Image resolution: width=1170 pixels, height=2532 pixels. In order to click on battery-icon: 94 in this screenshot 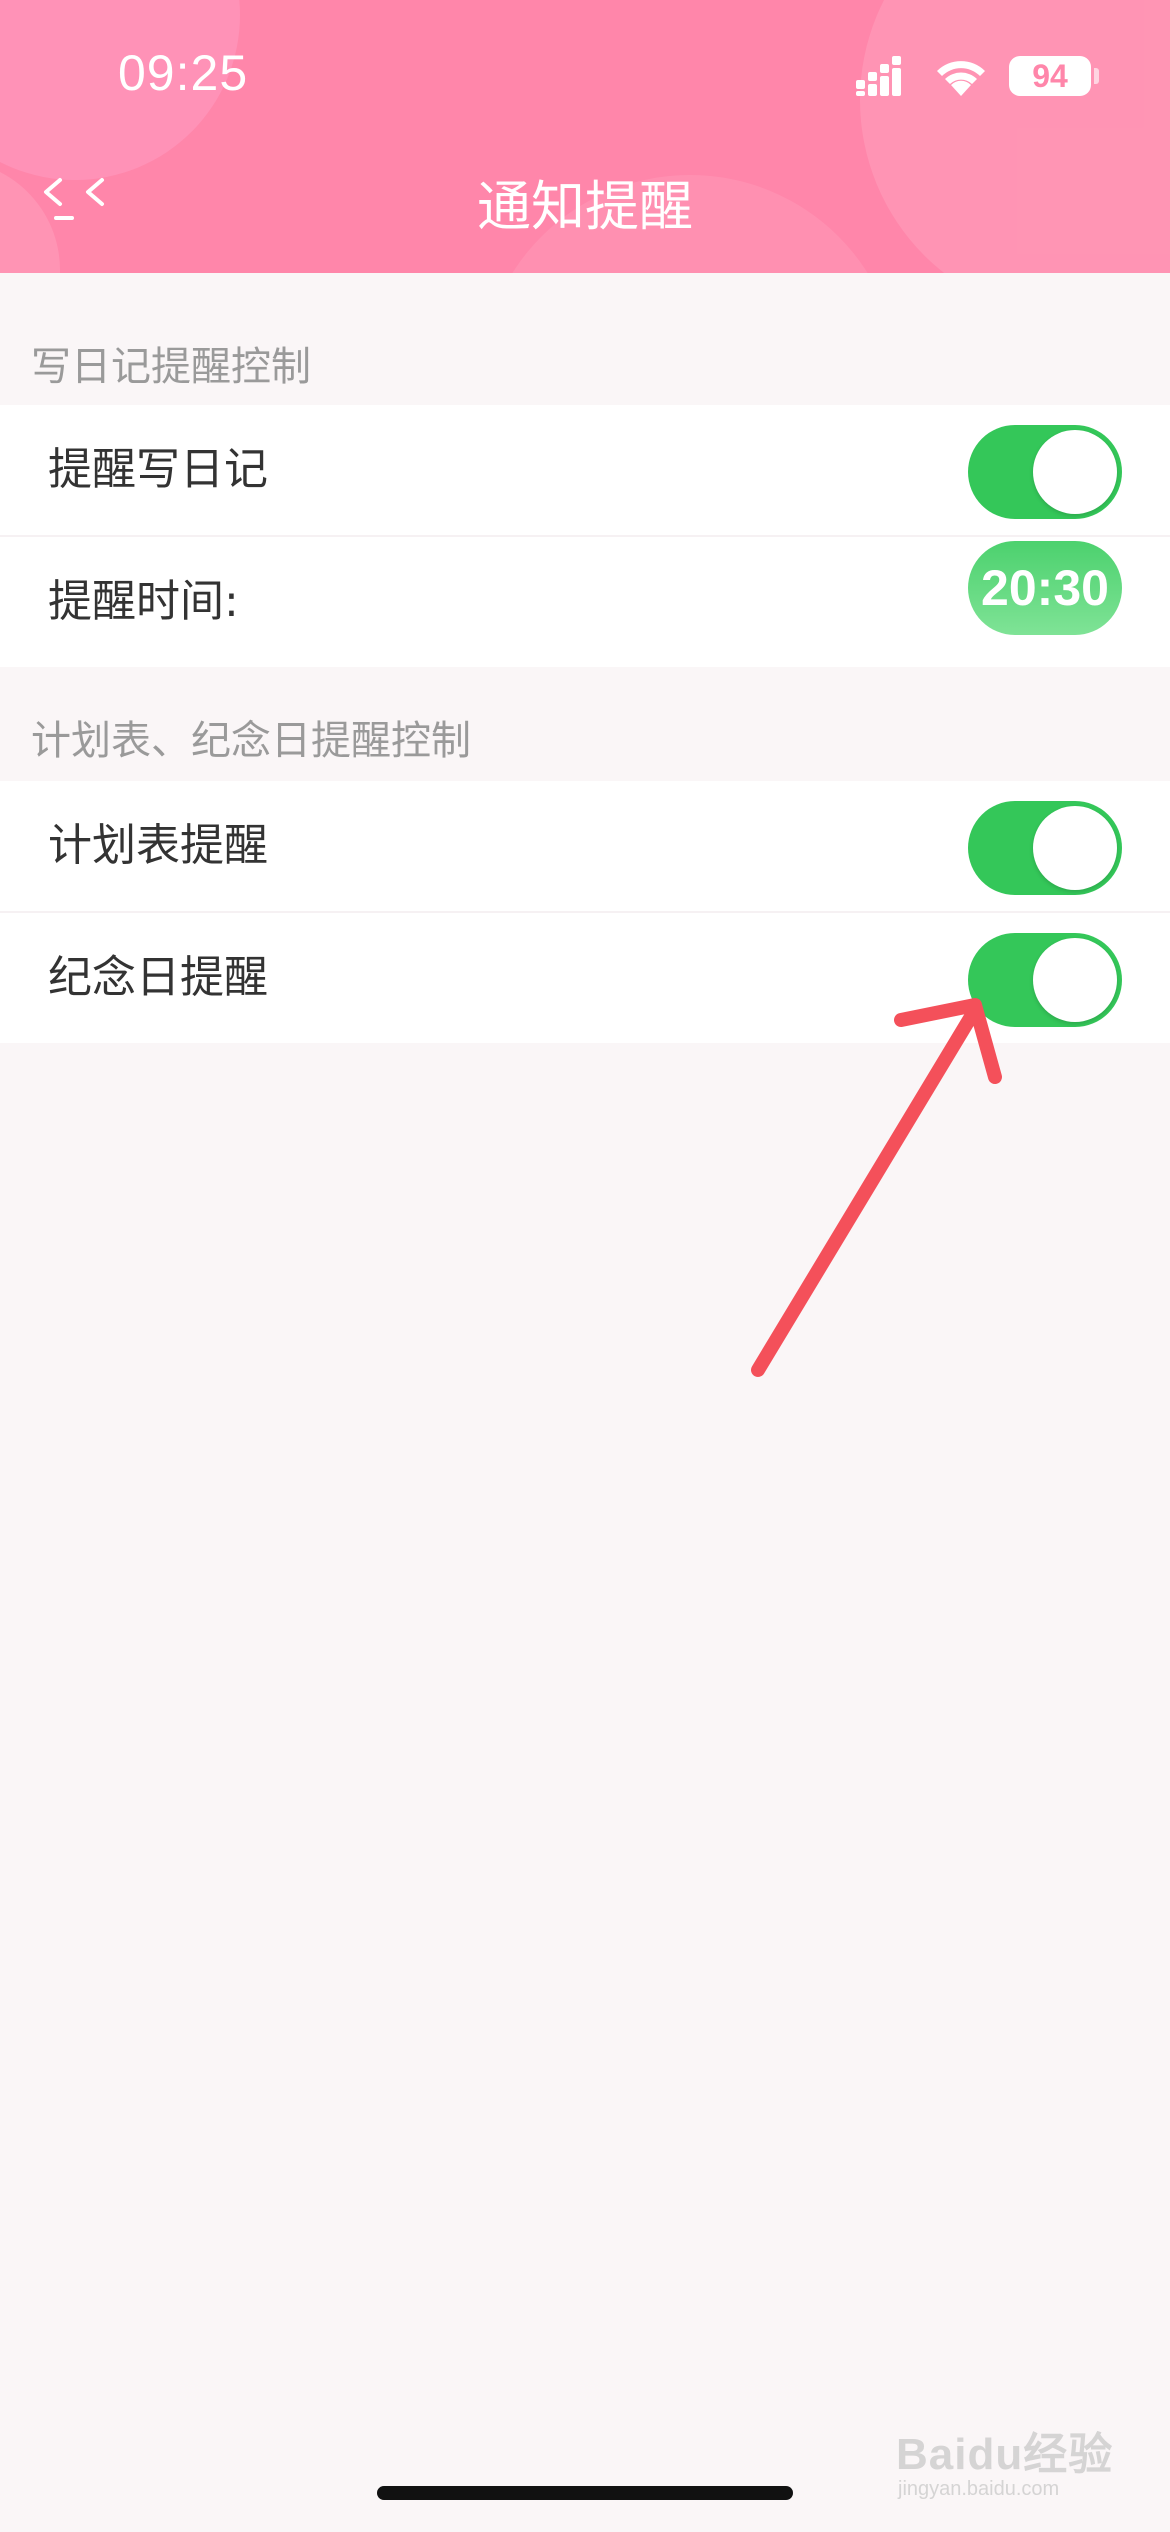, I will do `click(1050, 76)`.